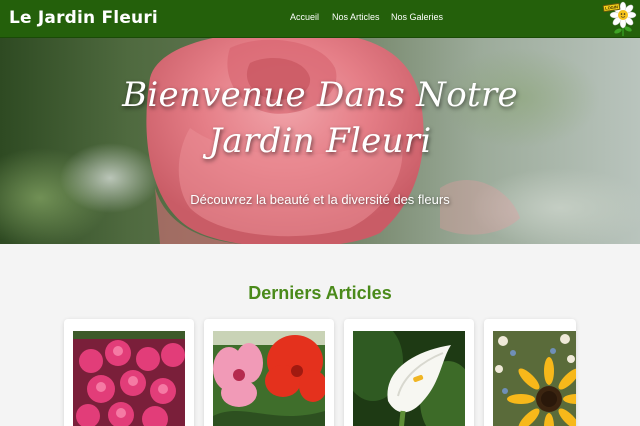  Describe the element at coordinates (417, 17) in the screenshot. I see `nav-link-nos-galeries: Nos Galeries` at that location.